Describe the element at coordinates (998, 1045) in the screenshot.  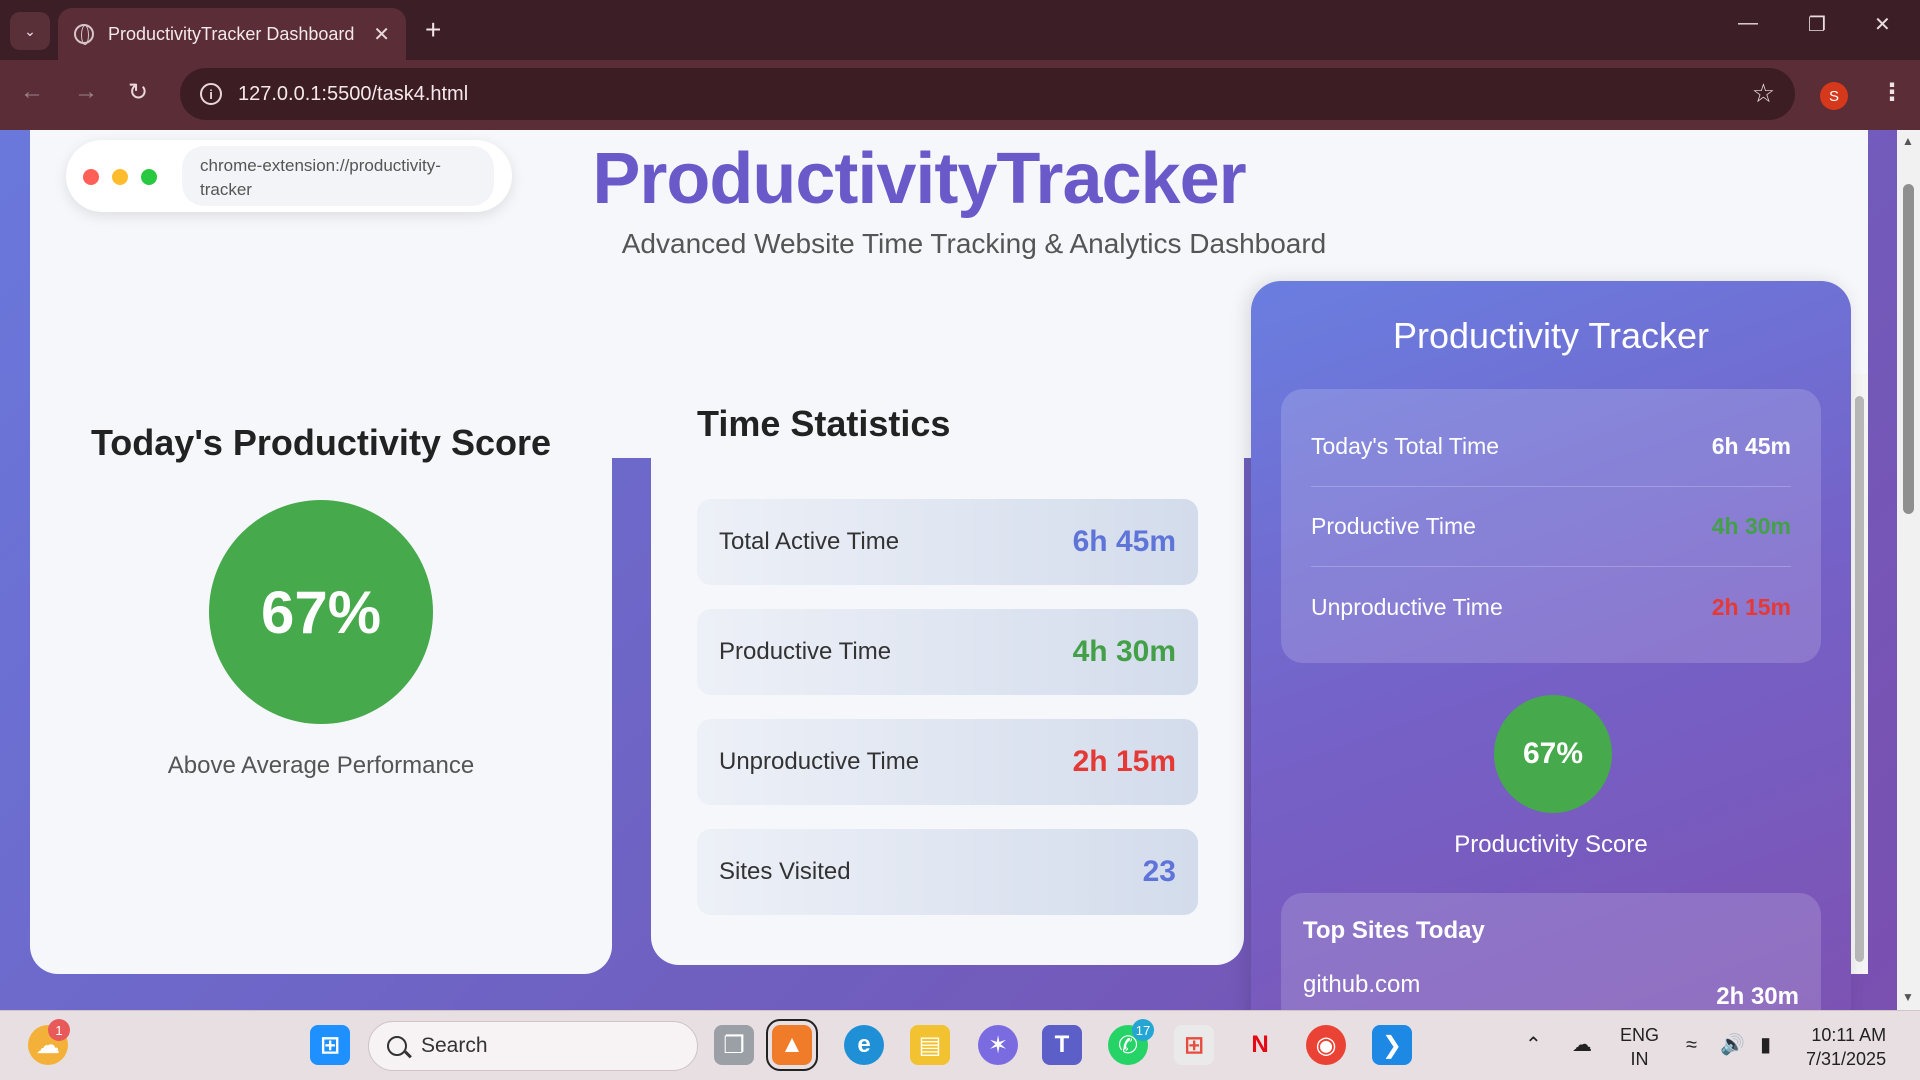
I see `copilot-icon: ✶` at that location.